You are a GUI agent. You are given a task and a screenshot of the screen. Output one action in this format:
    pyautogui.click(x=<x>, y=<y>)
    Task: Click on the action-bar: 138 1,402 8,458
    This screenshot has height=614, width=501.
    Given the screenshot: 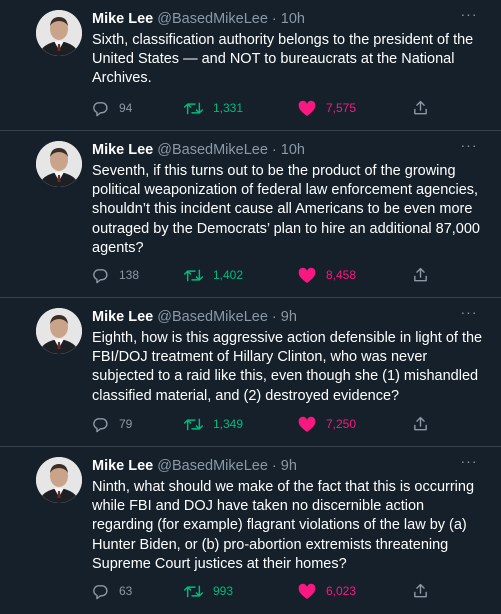 What is the action you would take?
    pyautogui.click(x=267, y=275)
    